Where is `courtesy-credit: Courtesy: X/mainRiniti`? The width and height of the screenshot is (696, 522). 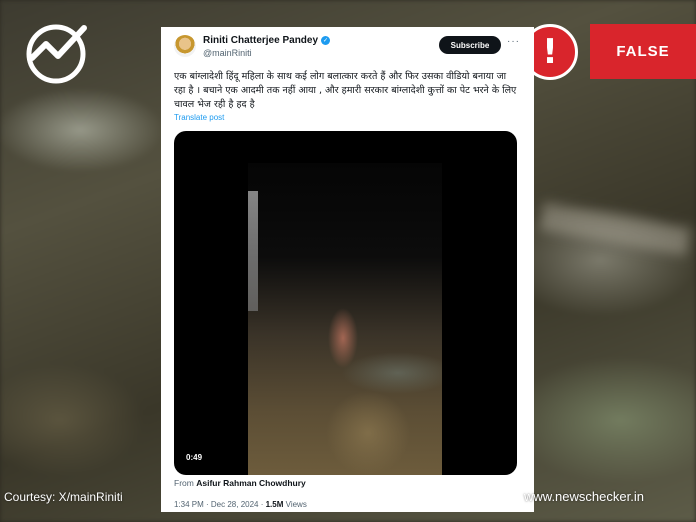
courtesy-credit: Courtesy: X/mainRiniti is located at coordinates (63, 497).